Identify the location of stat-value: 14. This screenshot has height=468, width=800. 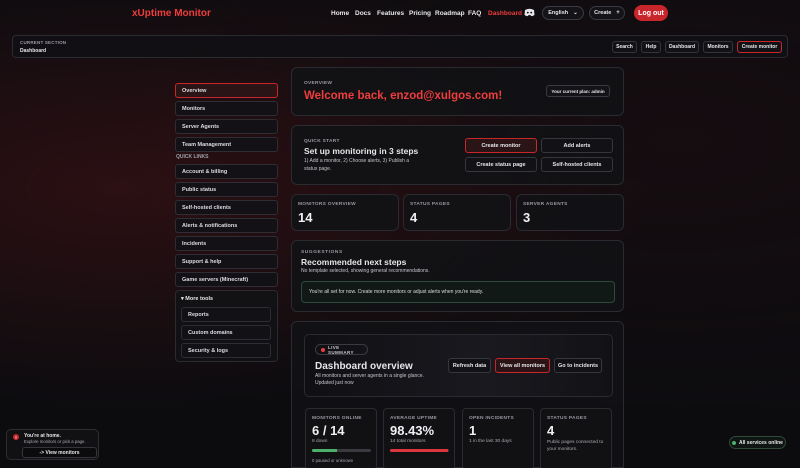
(305, 217).